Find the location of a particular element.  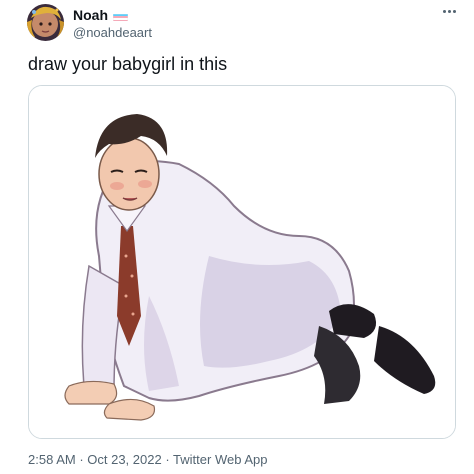

author-display-name: Noah is located at coordinates (90, 15).